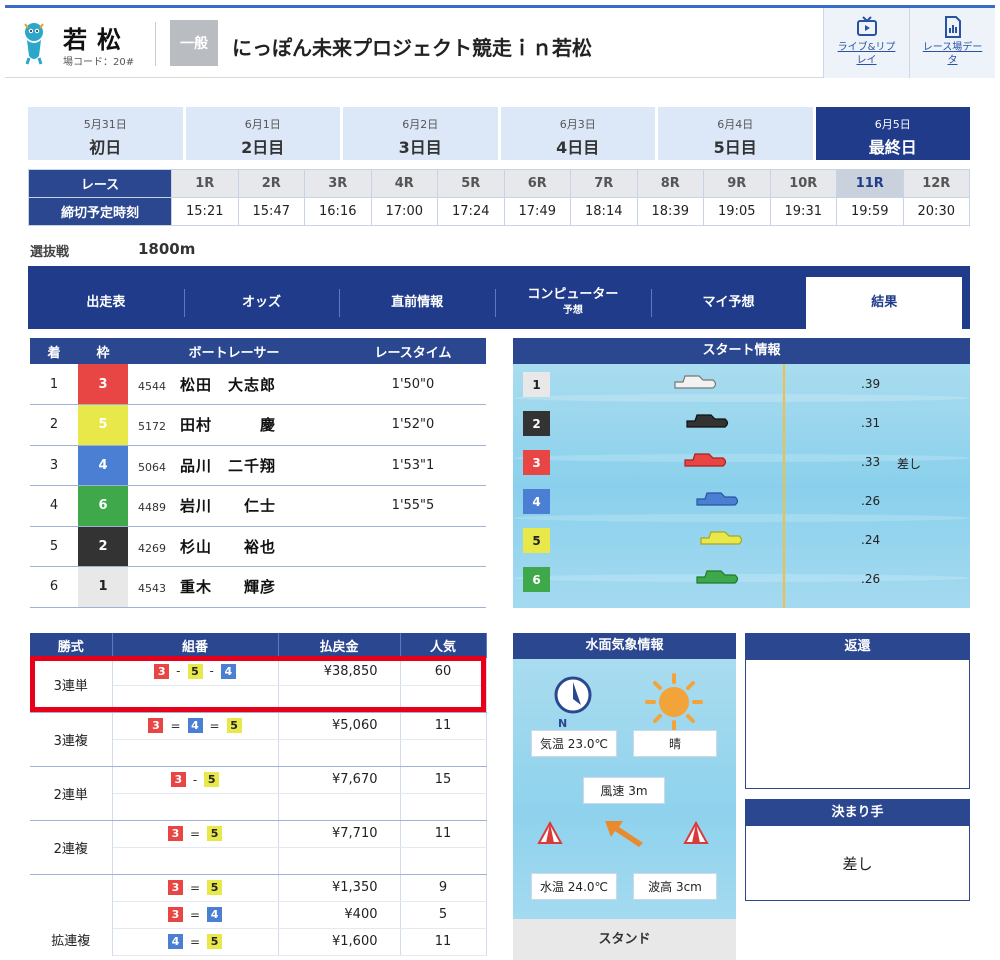 The height and width of the screenshot is (960, 1000). I want to click on combination: 3 = 4 = 5, so click(195, 726).